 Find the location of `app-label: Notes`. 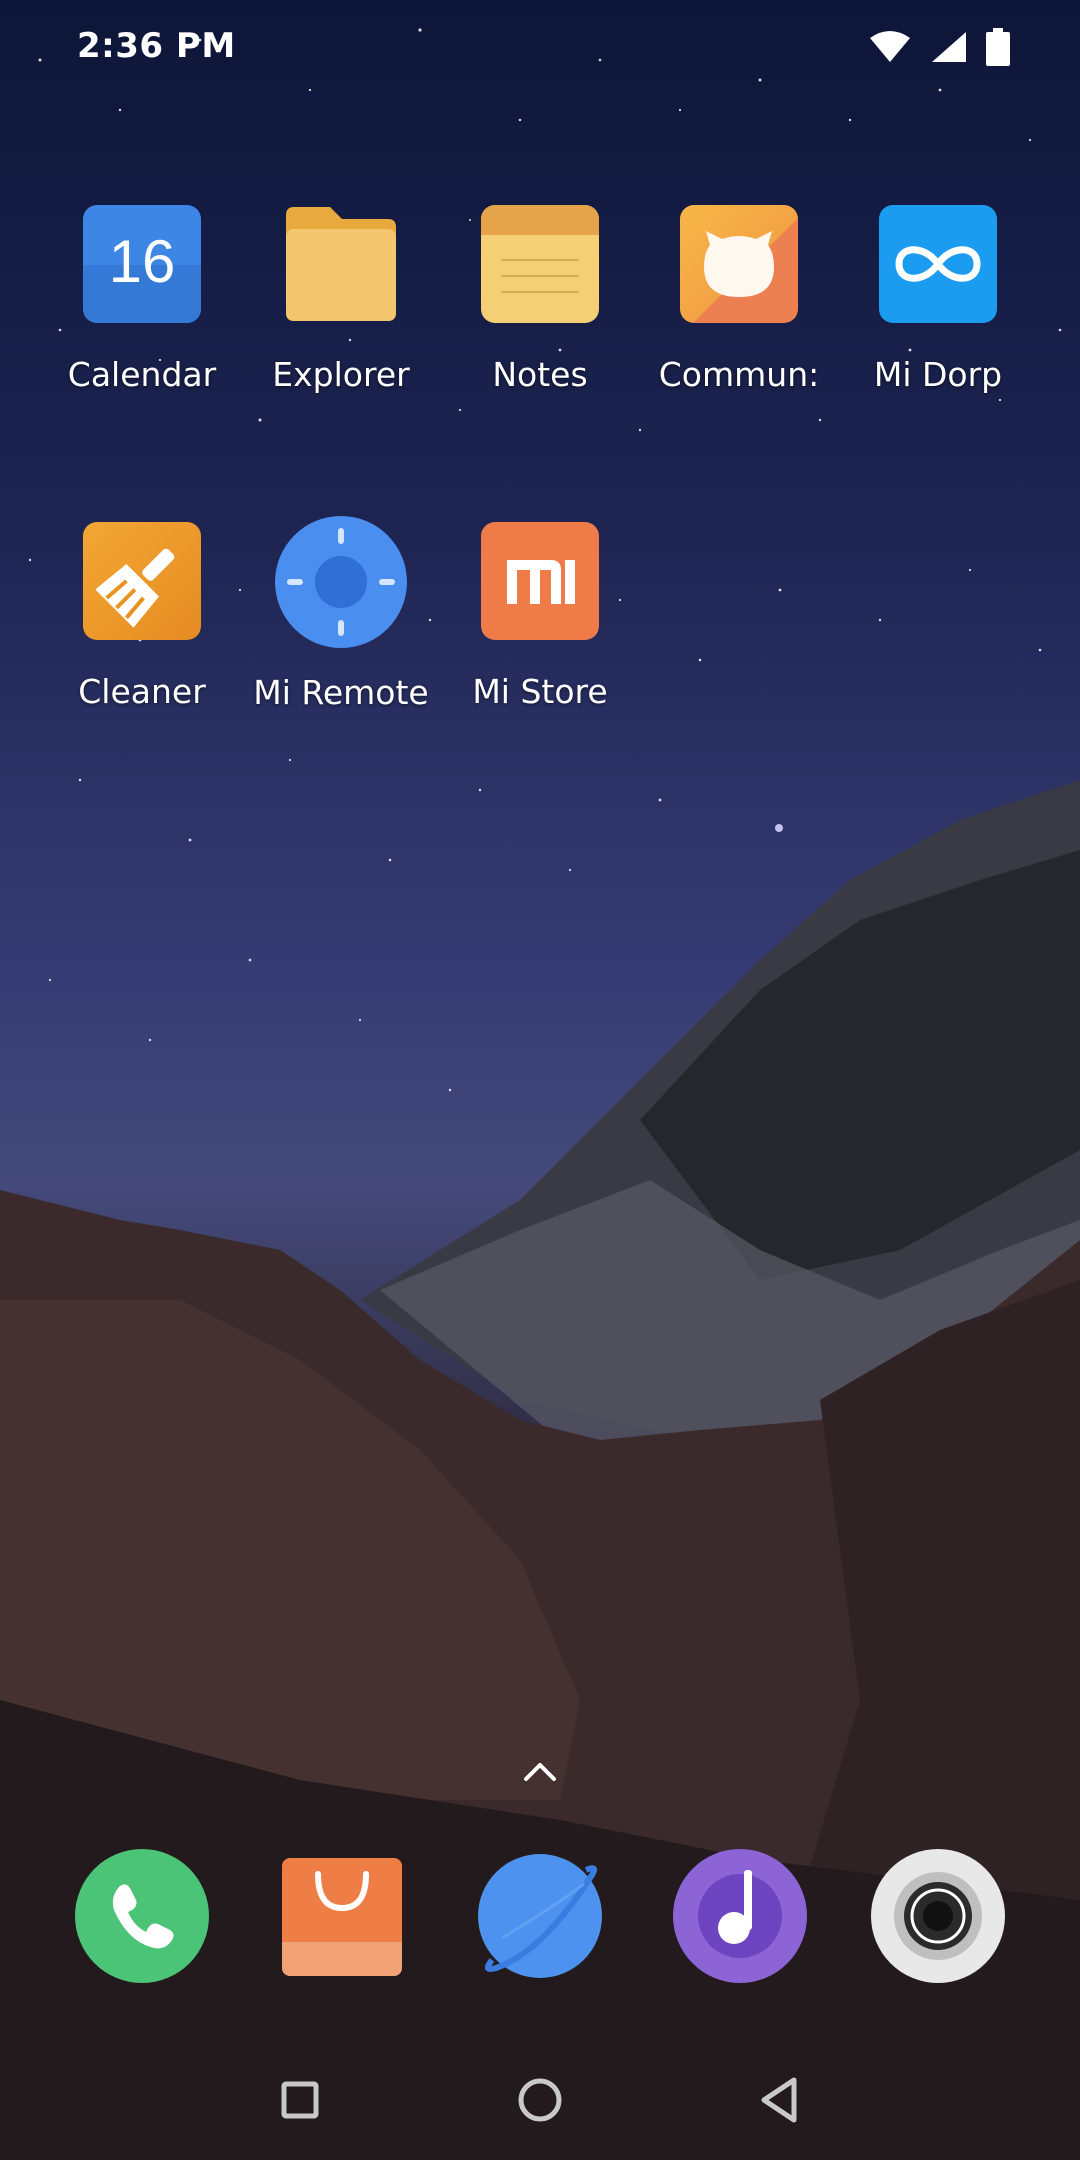

app-label: Notes is located at coordinates (540, 374).